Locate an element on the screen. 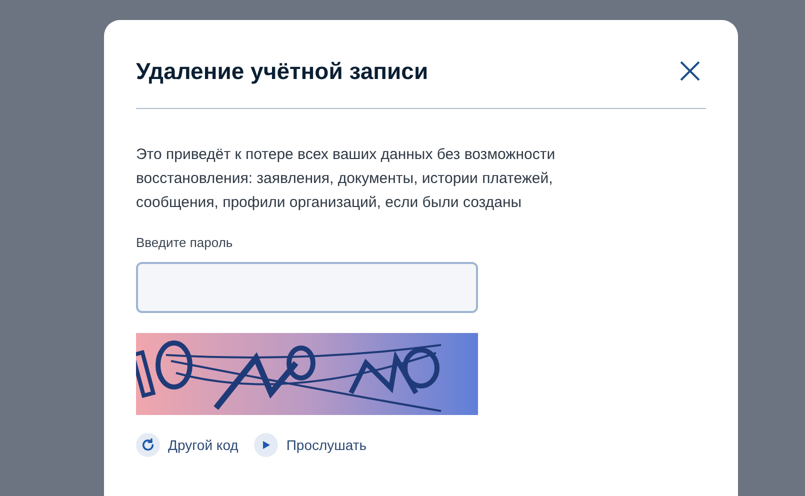 The image size is (805, 496). refresh-icon is located at coordinates (148, 445).